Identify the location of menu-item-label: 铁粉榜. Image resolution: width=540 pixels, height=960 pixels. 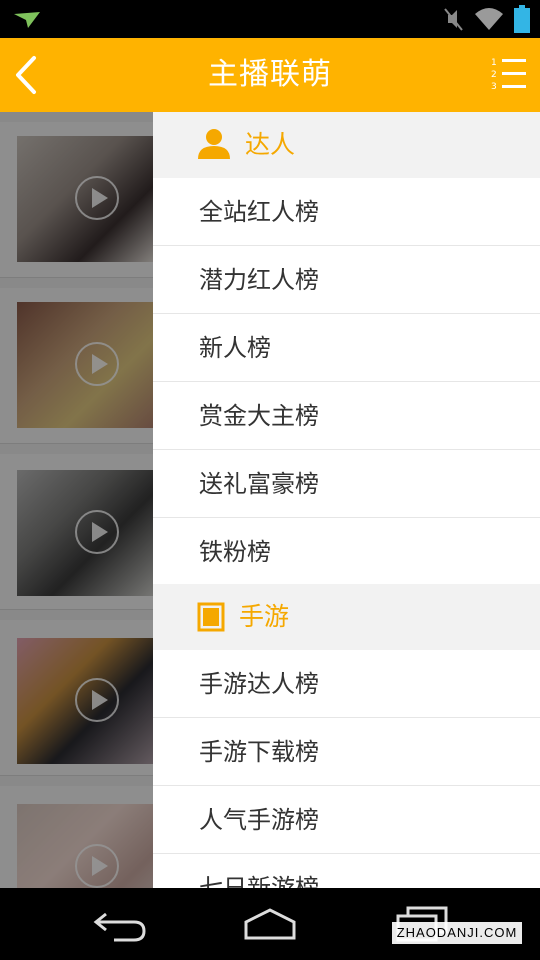
(235, 552).